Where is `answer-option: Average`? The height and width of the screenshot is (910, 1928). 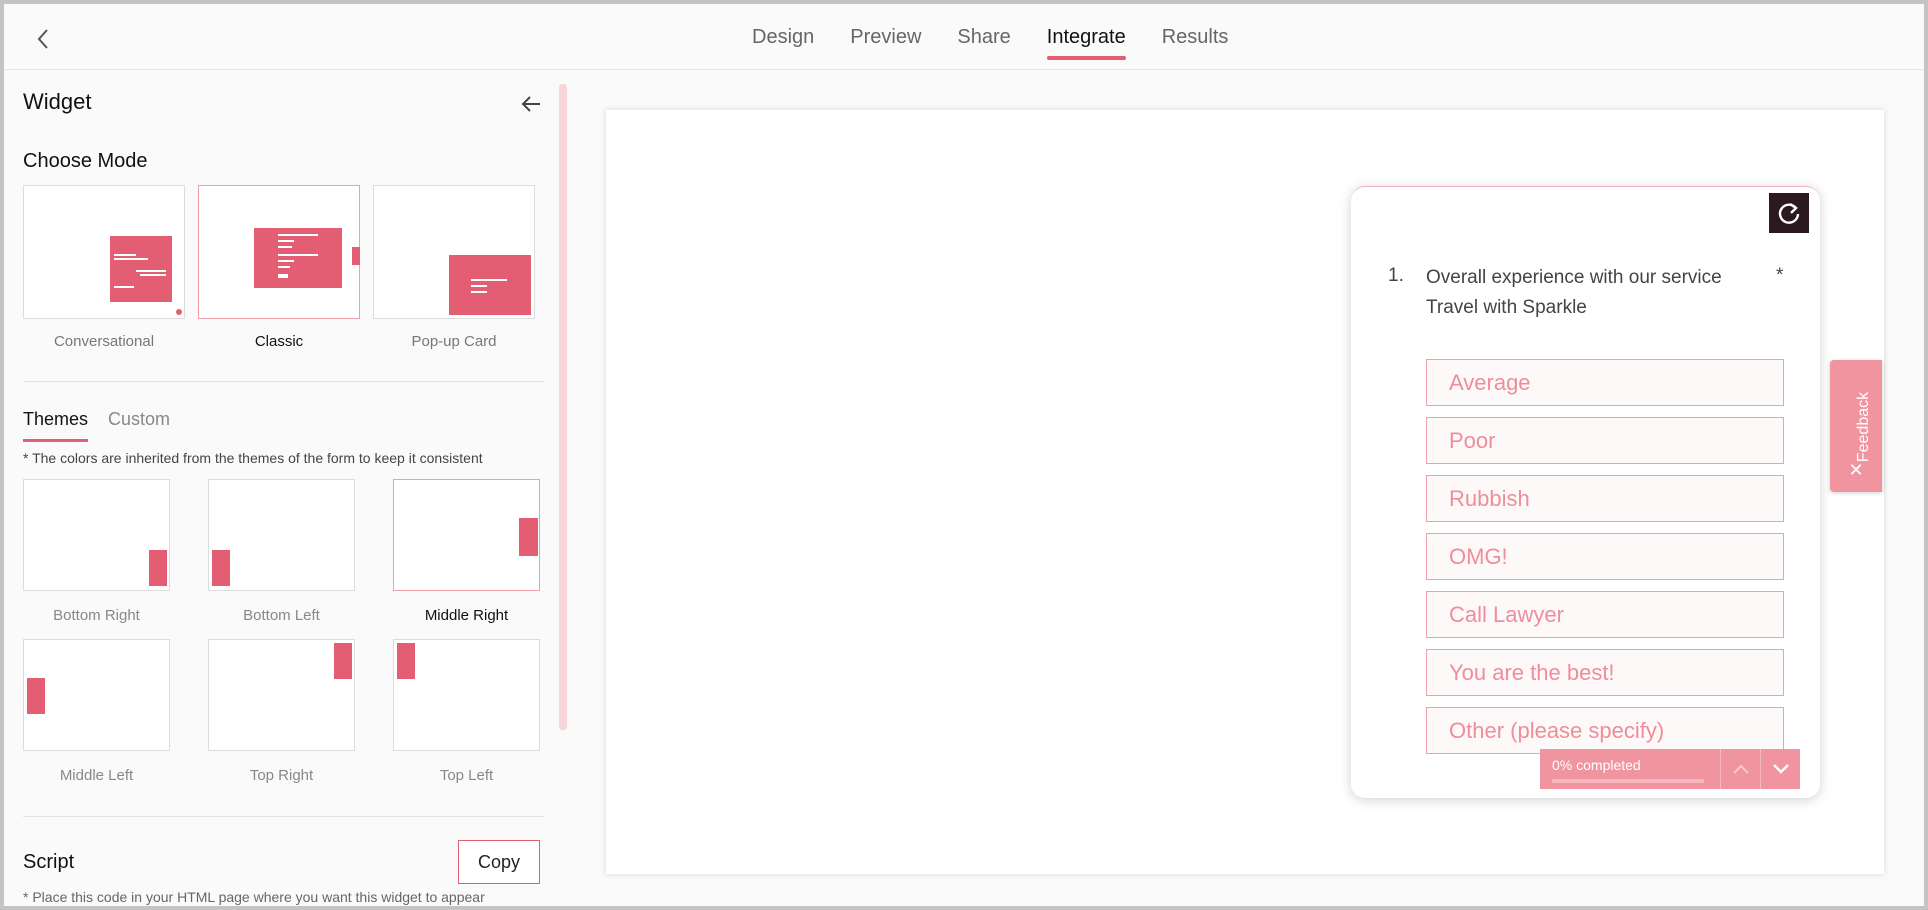
answer-option: Average is located at coordinates (1605, 382).